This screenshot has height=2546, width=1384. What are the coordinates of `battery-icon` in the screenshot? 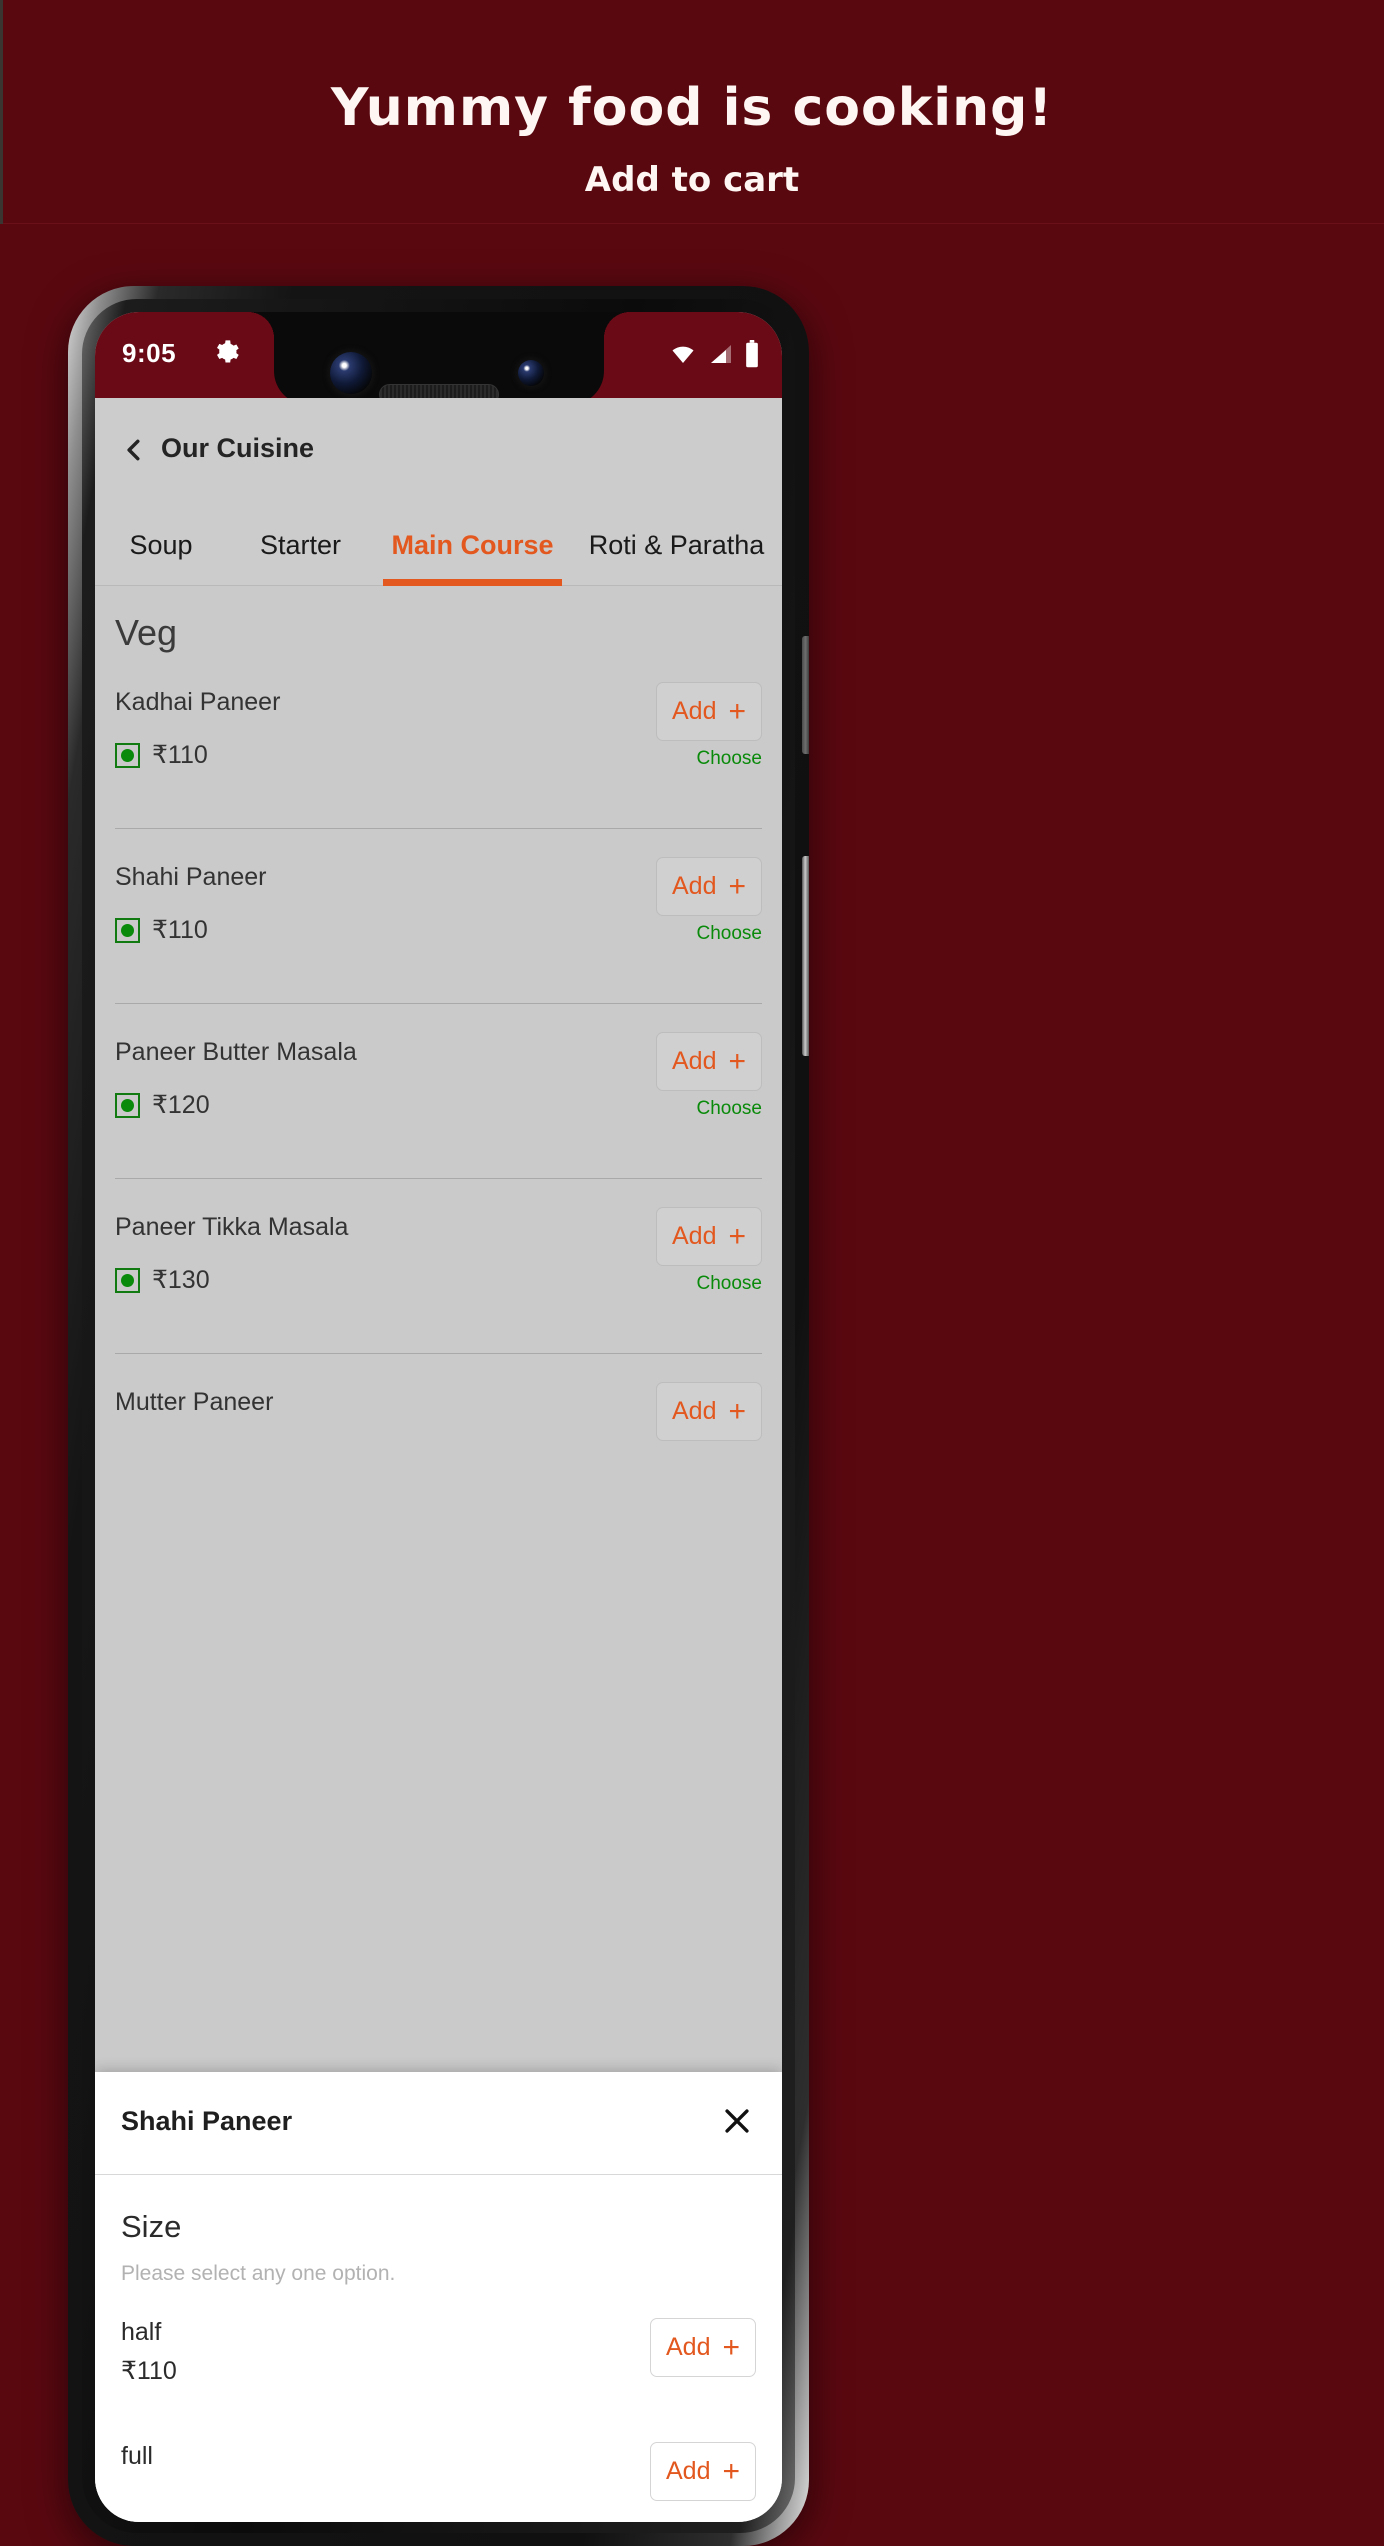 It's located at (752, 356).